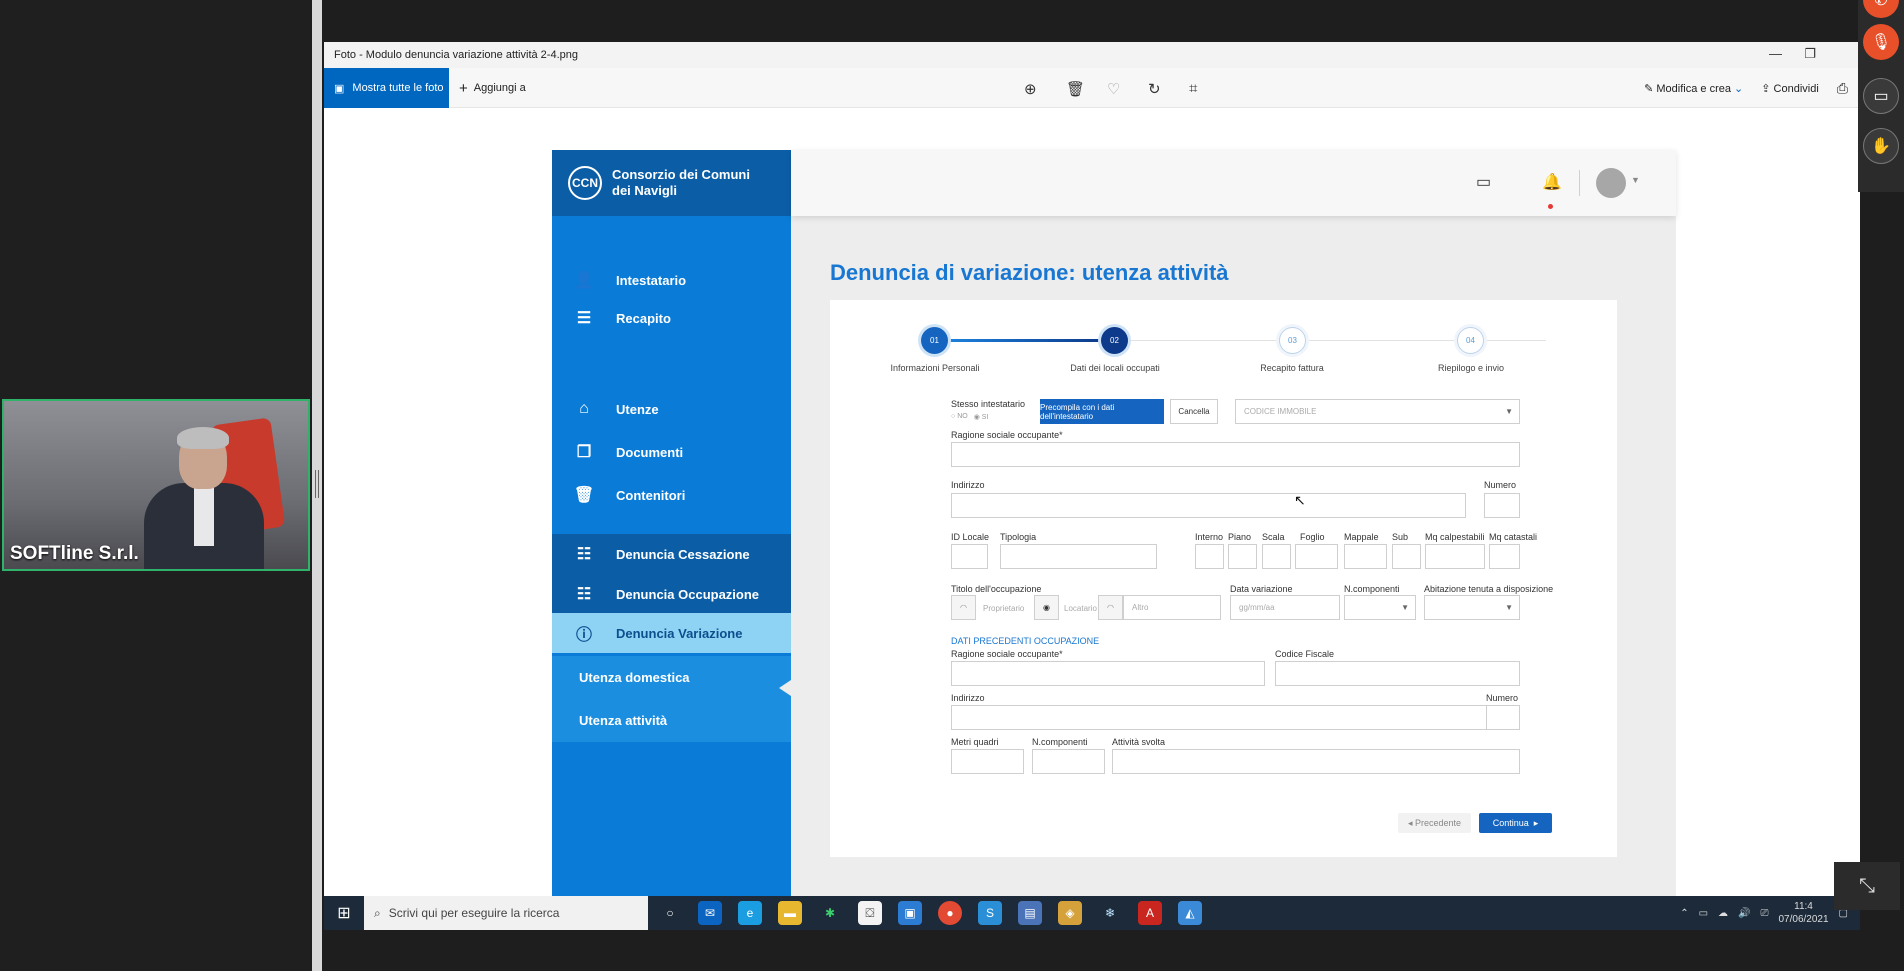  I want to click on snowflake-icon: ❄, so click(1110, 913).